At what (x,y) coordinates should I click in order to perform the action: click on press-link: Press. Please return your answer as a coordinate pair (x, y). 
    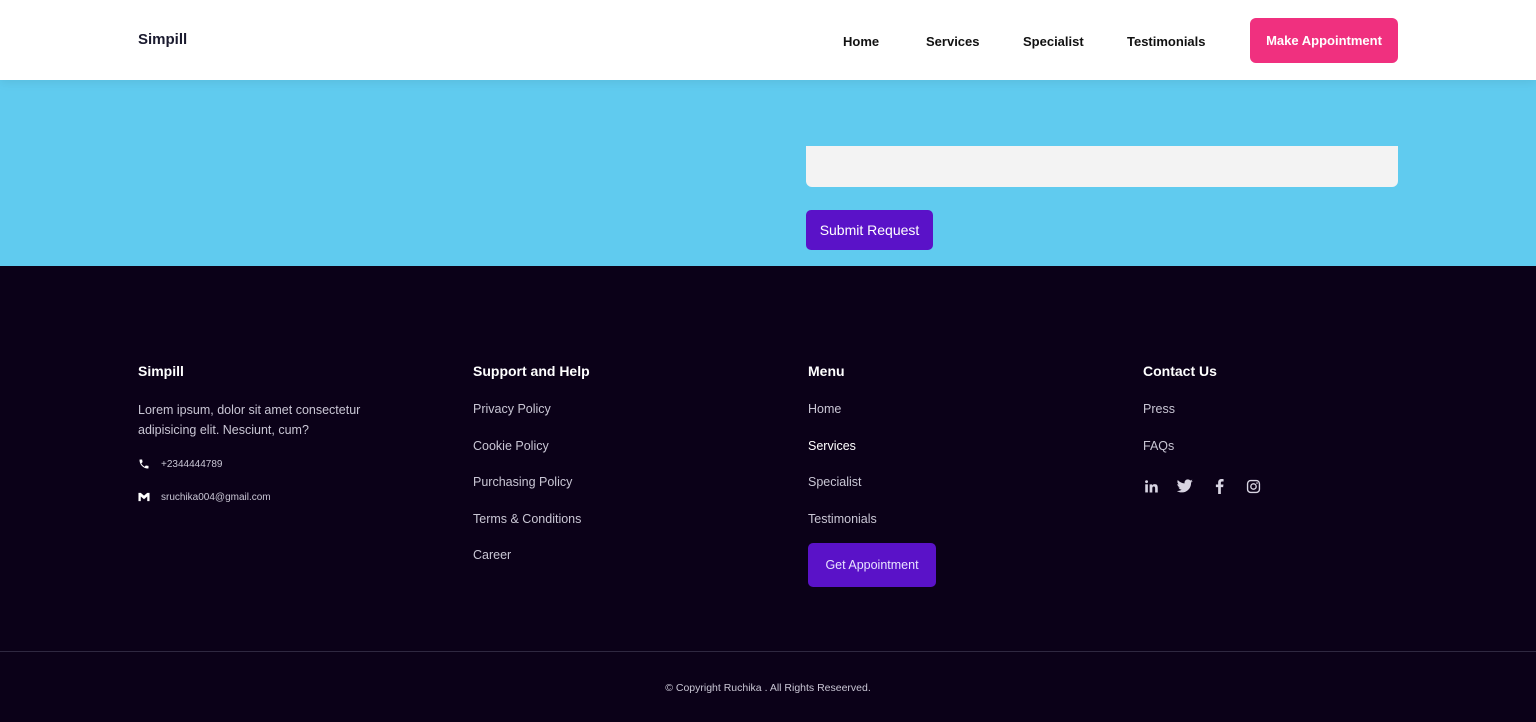
    Looking at the image, I should click on (1159, 409).